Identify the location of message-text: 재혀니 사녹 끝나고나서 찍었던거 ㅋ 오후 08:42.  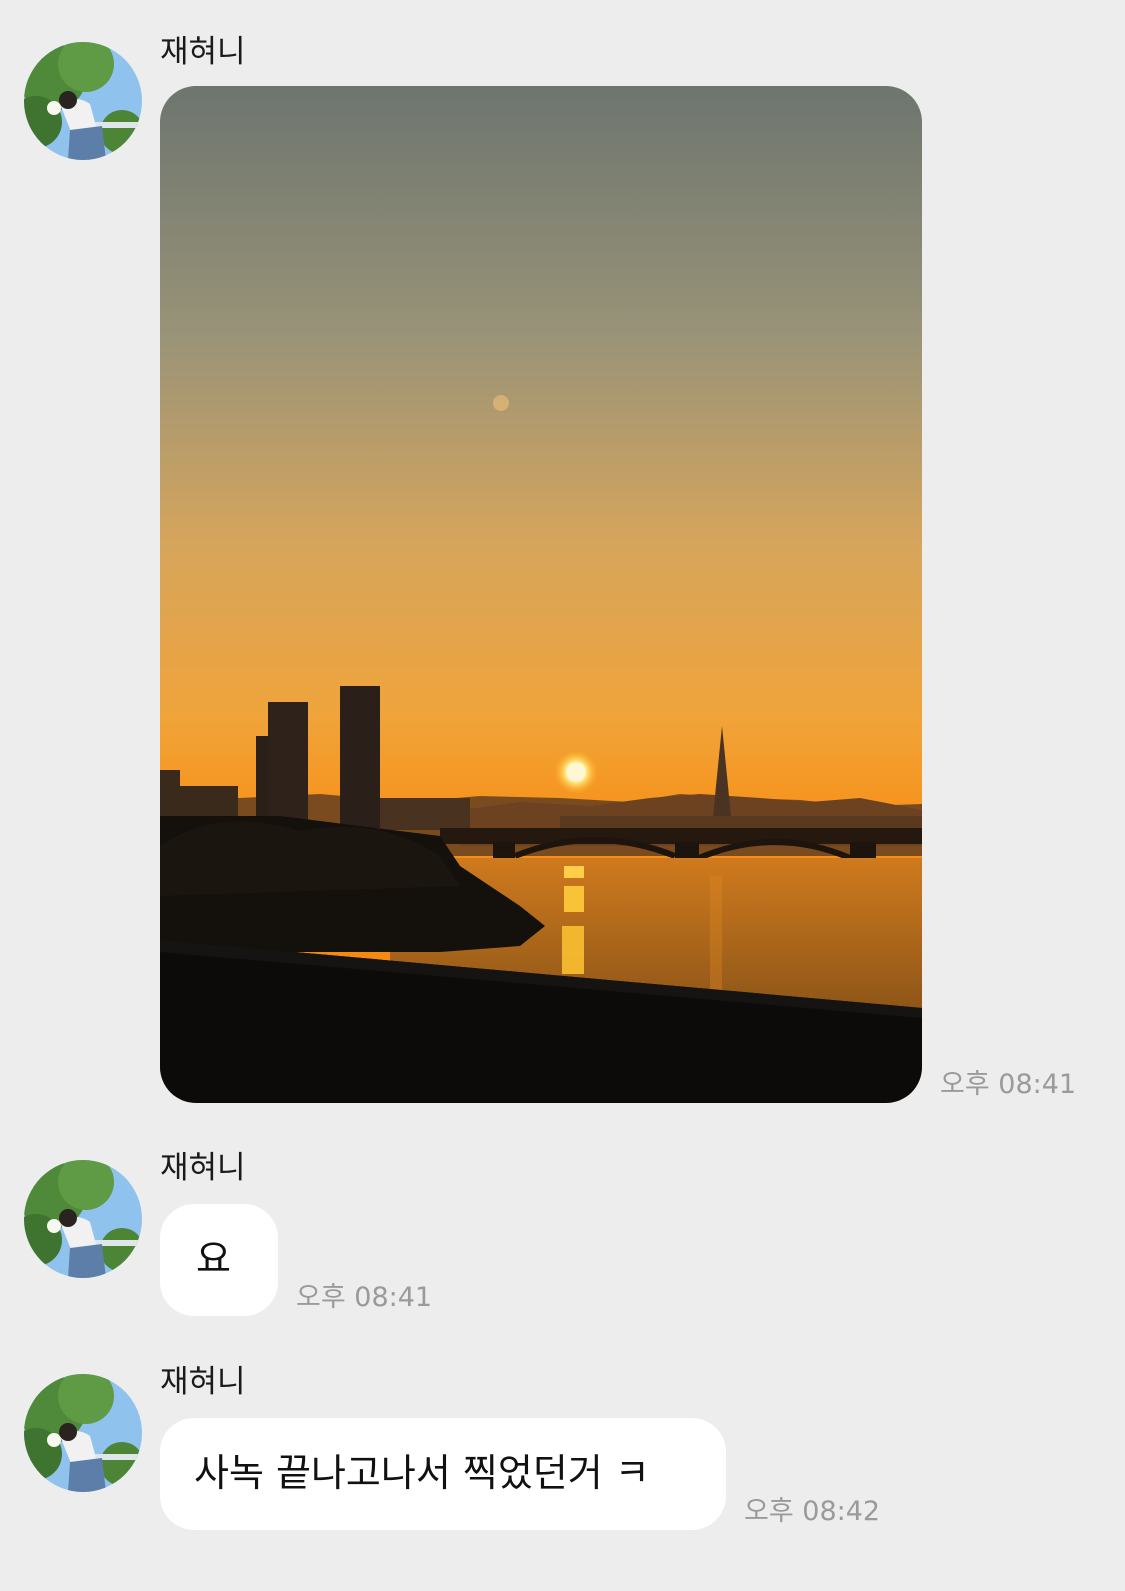
(562, 1454).